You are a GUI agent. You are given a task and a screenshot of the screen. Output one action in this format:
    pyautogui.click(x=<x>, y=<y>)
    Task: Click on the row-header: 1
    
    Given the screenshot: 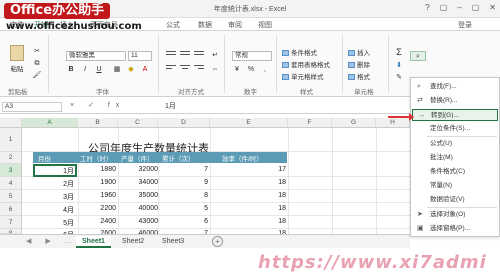 What is the action you would take?
    pyautogui.click(x=11, y=140)
    